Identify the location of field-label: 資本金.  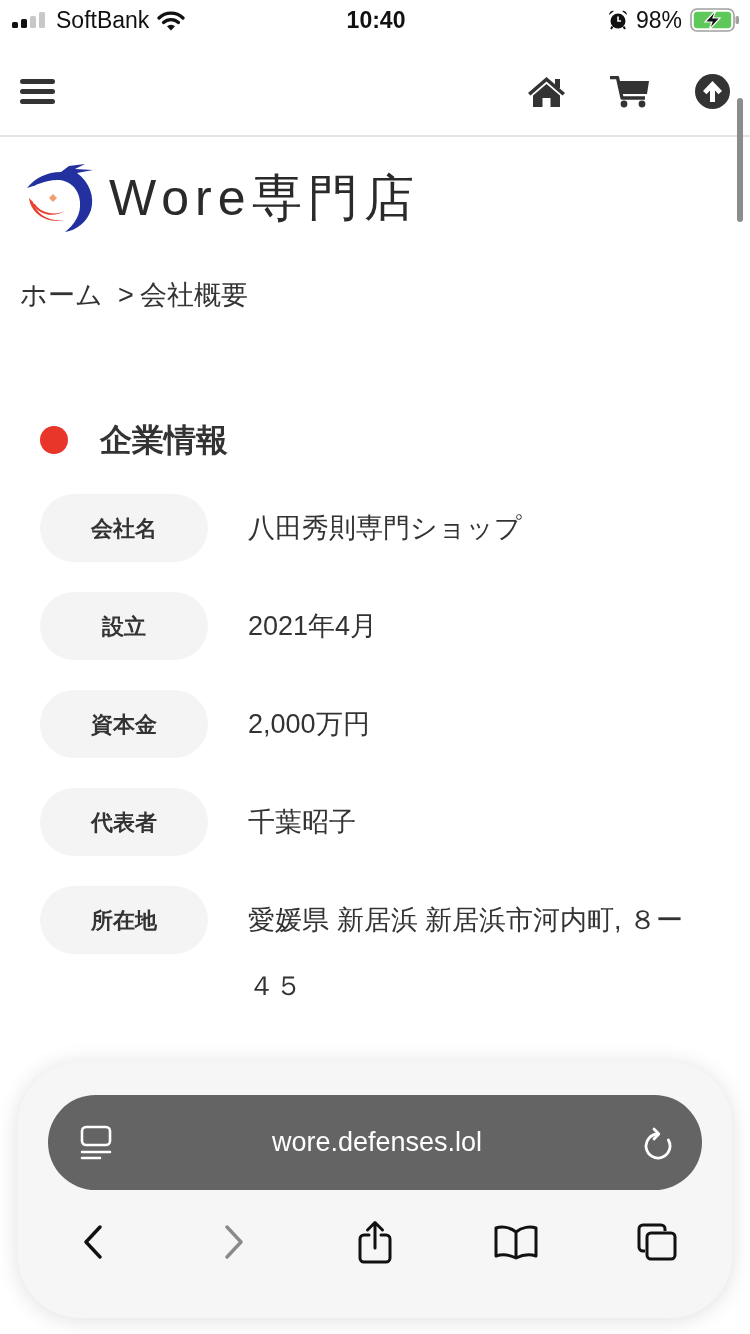
(124, 724).